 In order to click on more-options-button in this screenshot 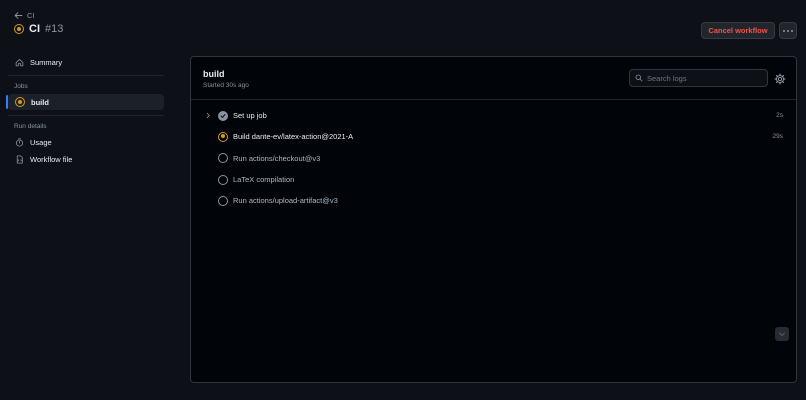, I will do `click(788, 30)`.